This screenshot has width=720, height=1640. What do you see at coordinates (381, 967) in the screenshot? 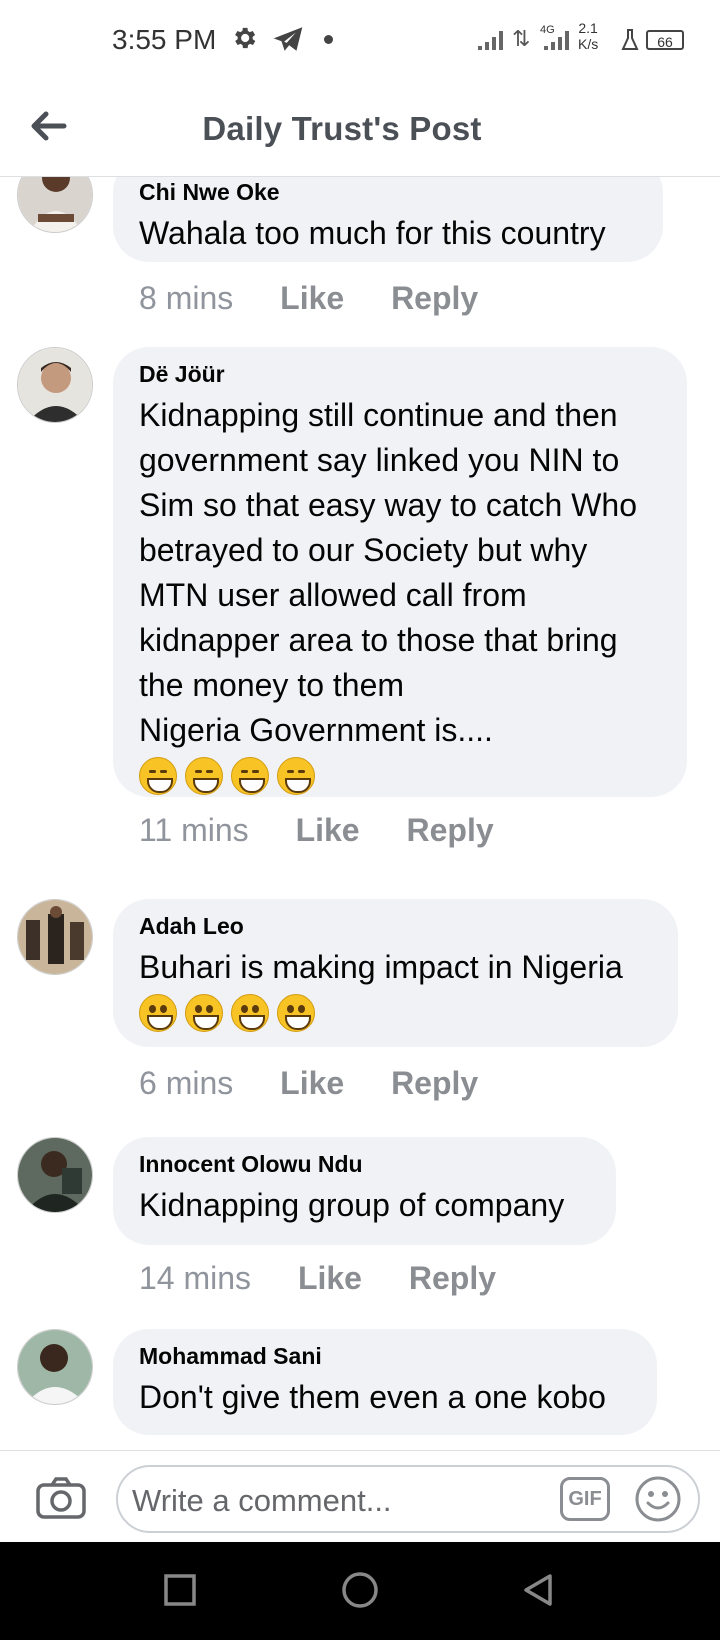
I see `comment-text: Buhari is making impact in Nigeria` at bounding box center [381, 967].